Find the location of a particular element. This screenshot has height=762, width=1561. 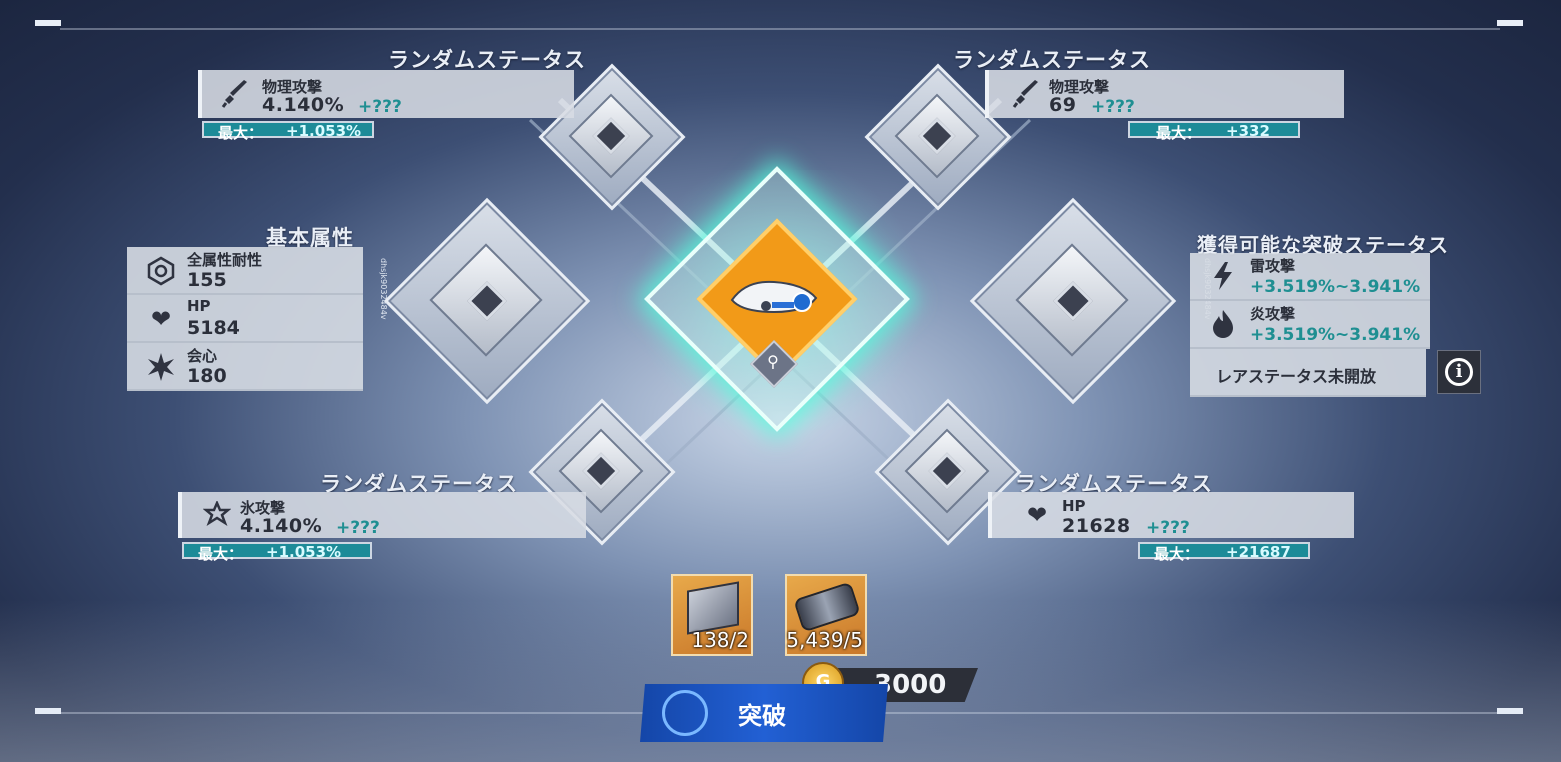

top-frame-line is located at coordinates (780, 29).